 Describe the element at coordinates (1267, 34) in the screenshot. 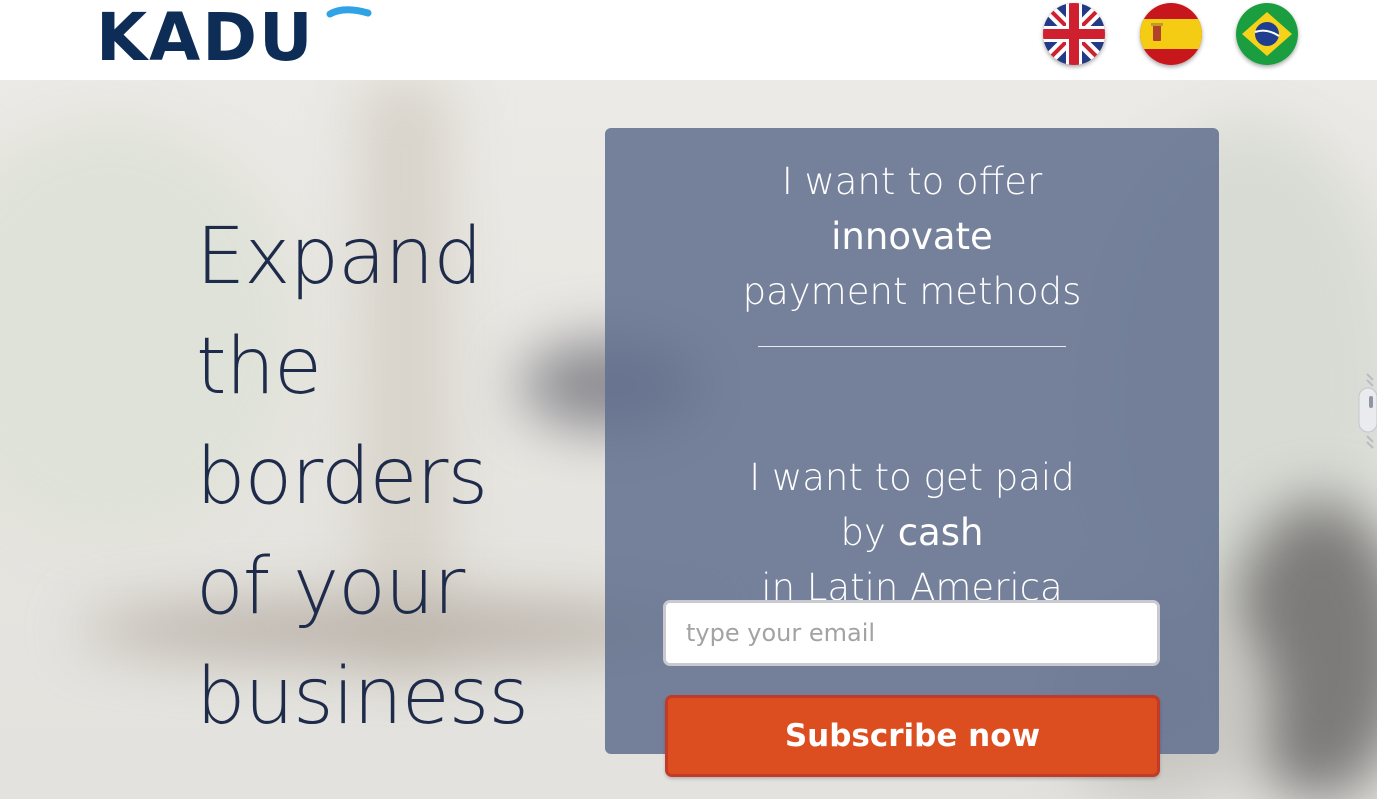

I see `brazil-flag-icon` at that location.